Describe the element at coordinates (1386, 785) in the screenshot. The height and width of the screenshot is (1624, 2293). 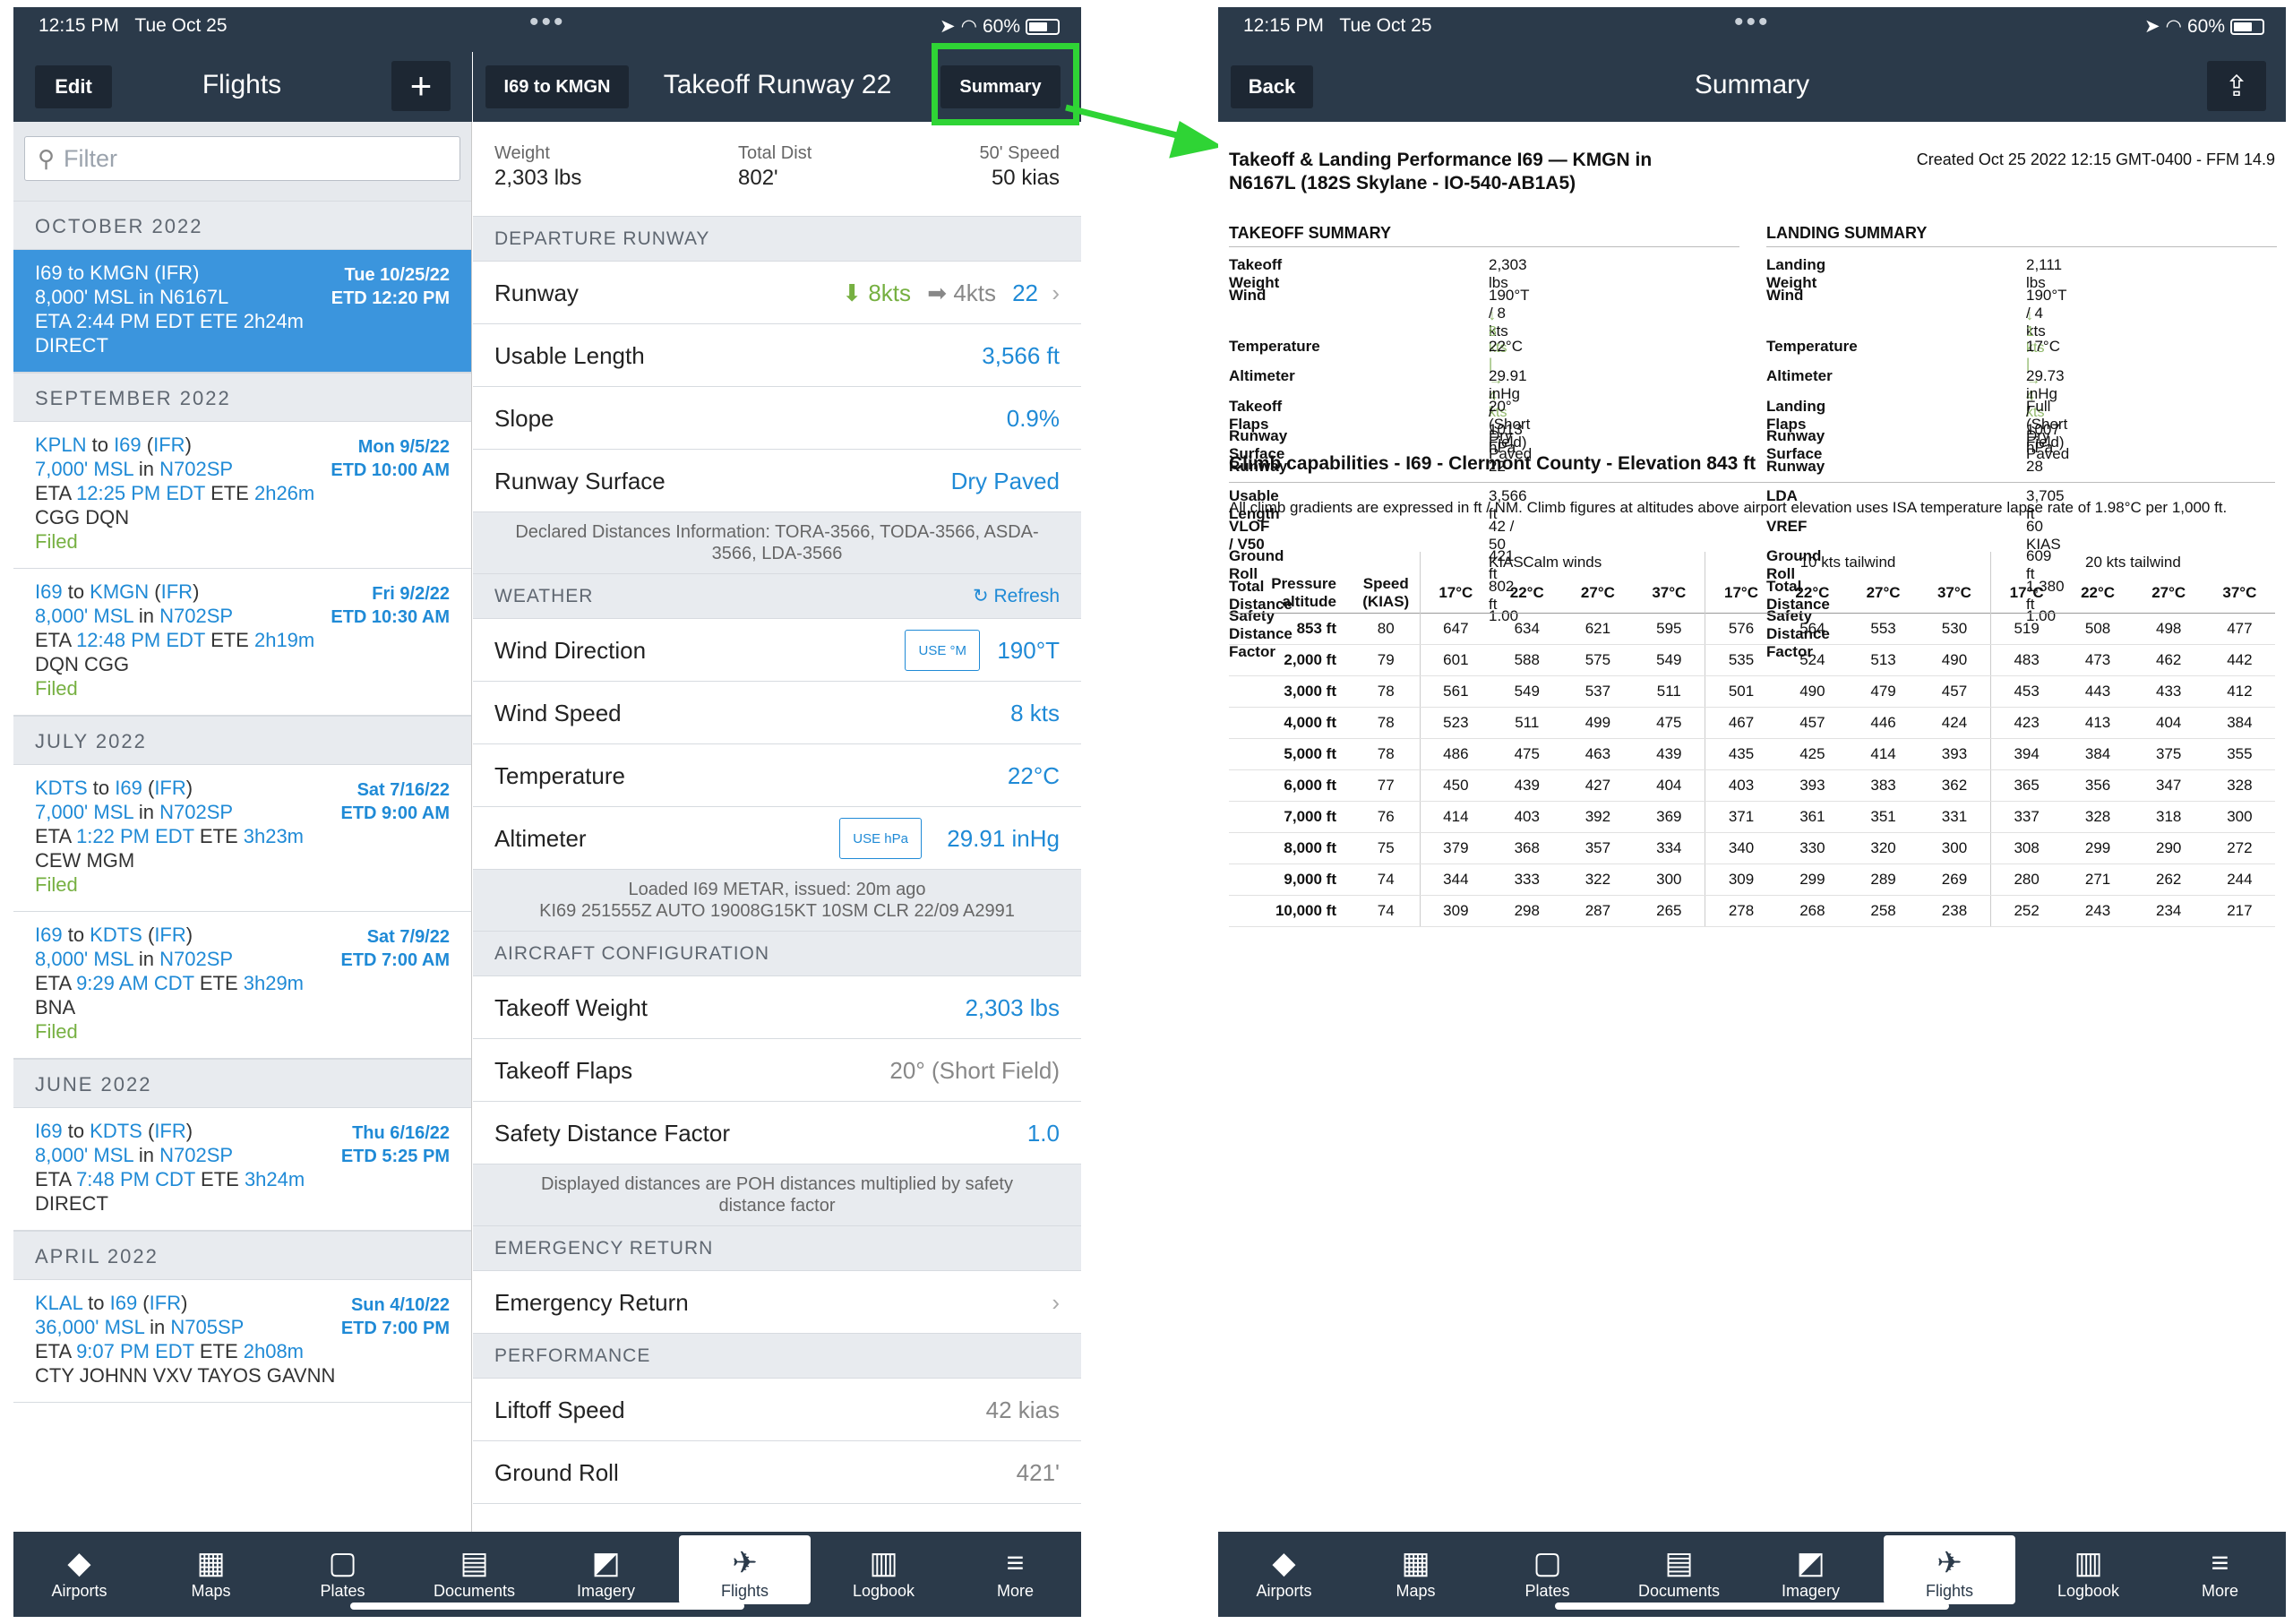
I see `speed-cell: 77` at that location.